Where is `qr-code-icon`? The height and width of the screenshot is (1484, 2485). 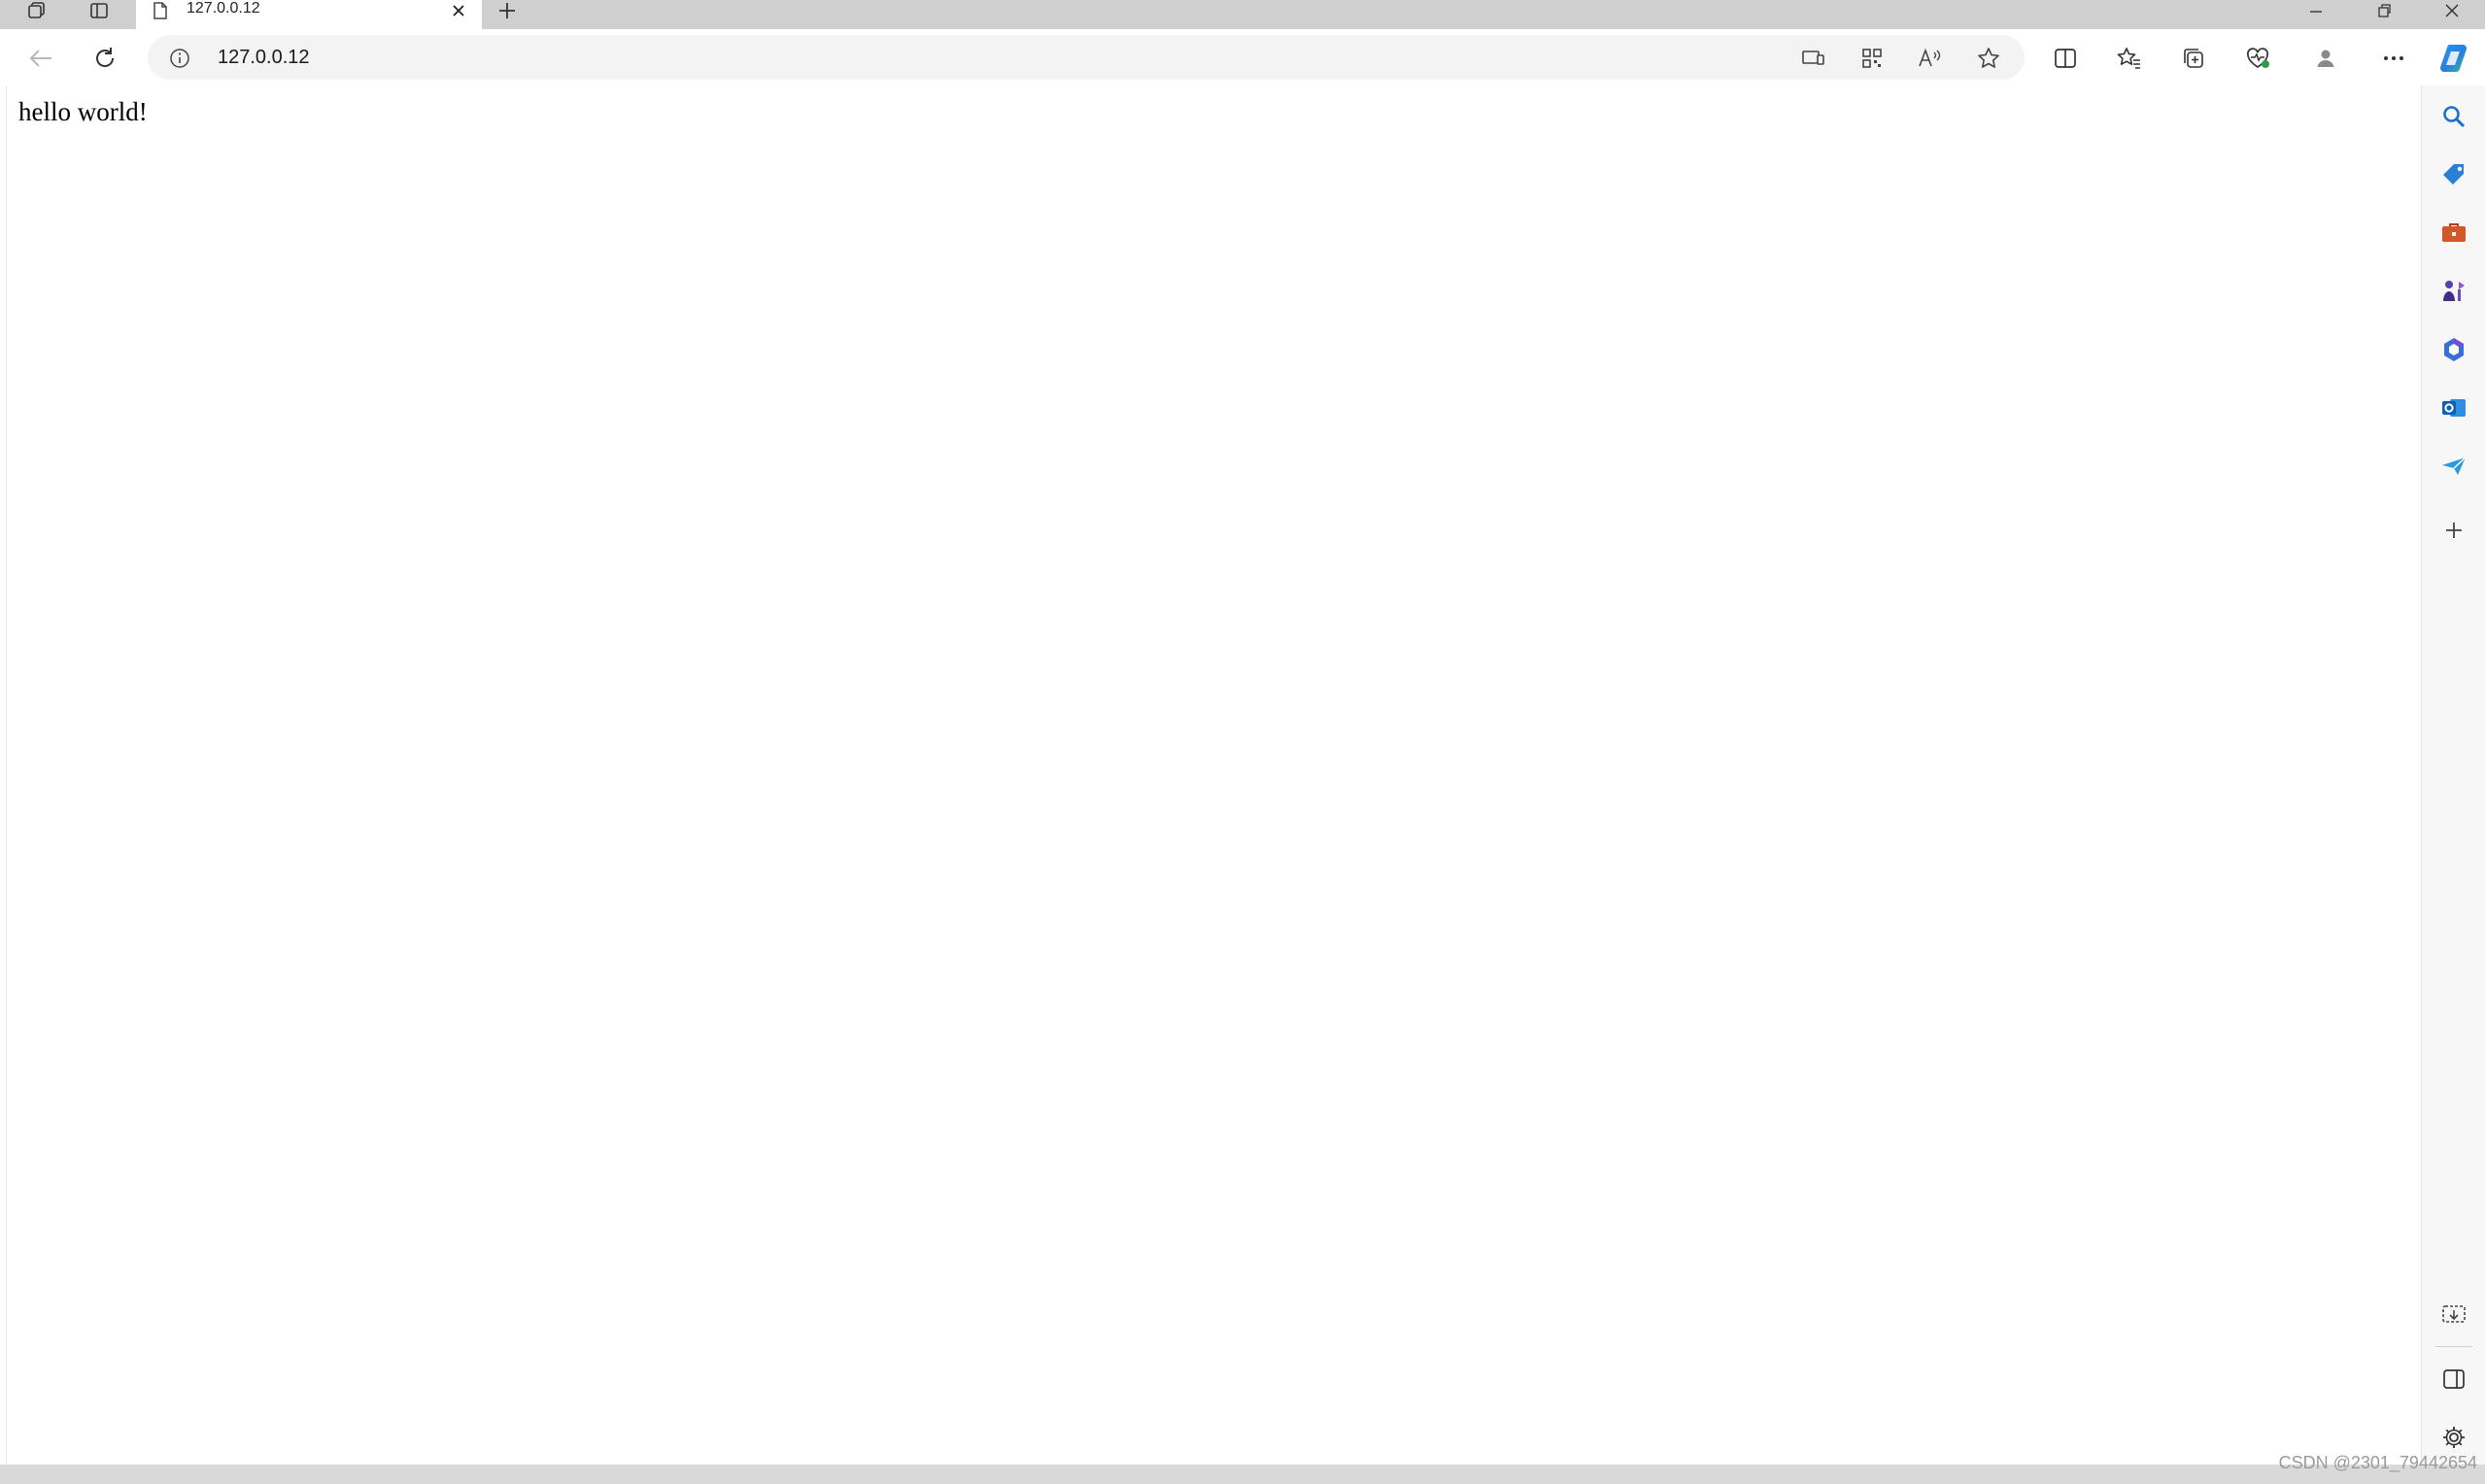
qr-code-icon is located at coordinates (1872, 58).